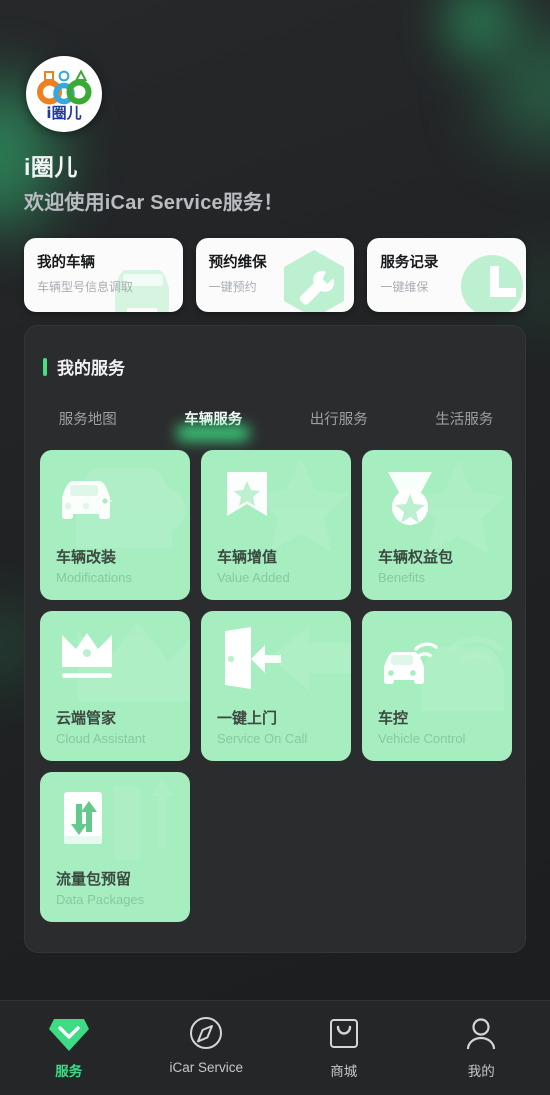  Describe the element at coordinates (410, 498) in the screenshot. I see `medal-star-icon` at that location.